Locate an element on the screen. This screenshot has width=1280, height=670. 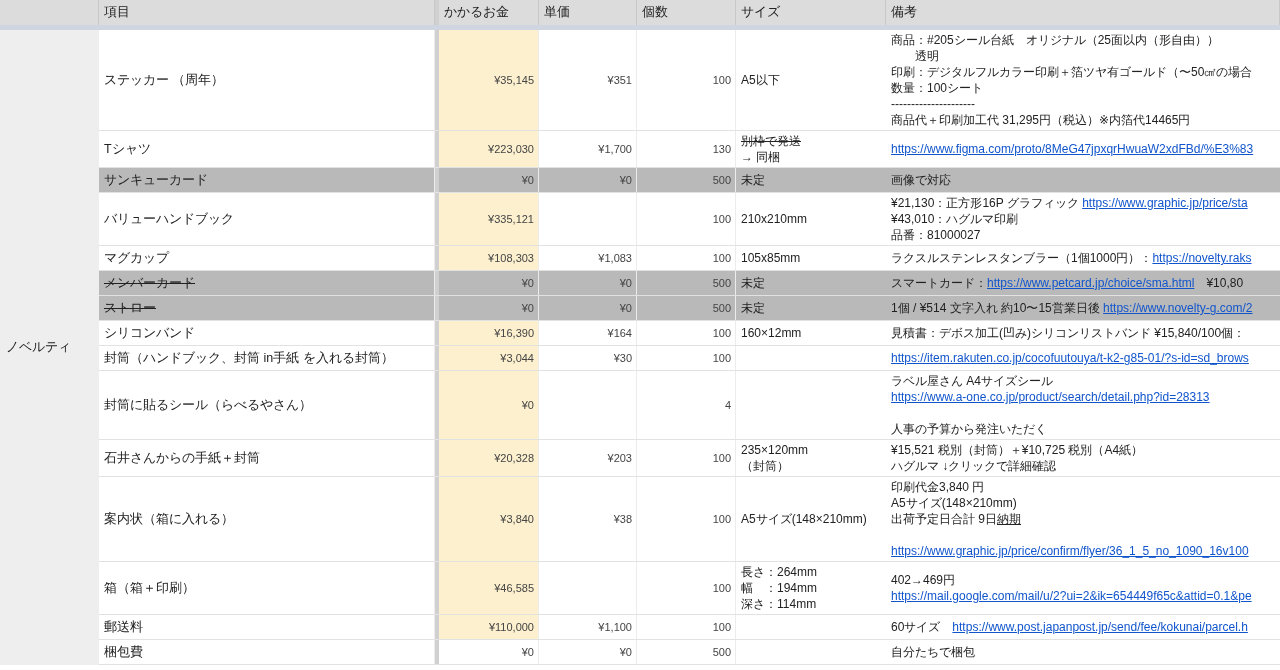
note-line: 60サイズ https://www.post.japanpost.jp/send/fee/kokunai/parcel.h is located at coordinates (1070, 627).